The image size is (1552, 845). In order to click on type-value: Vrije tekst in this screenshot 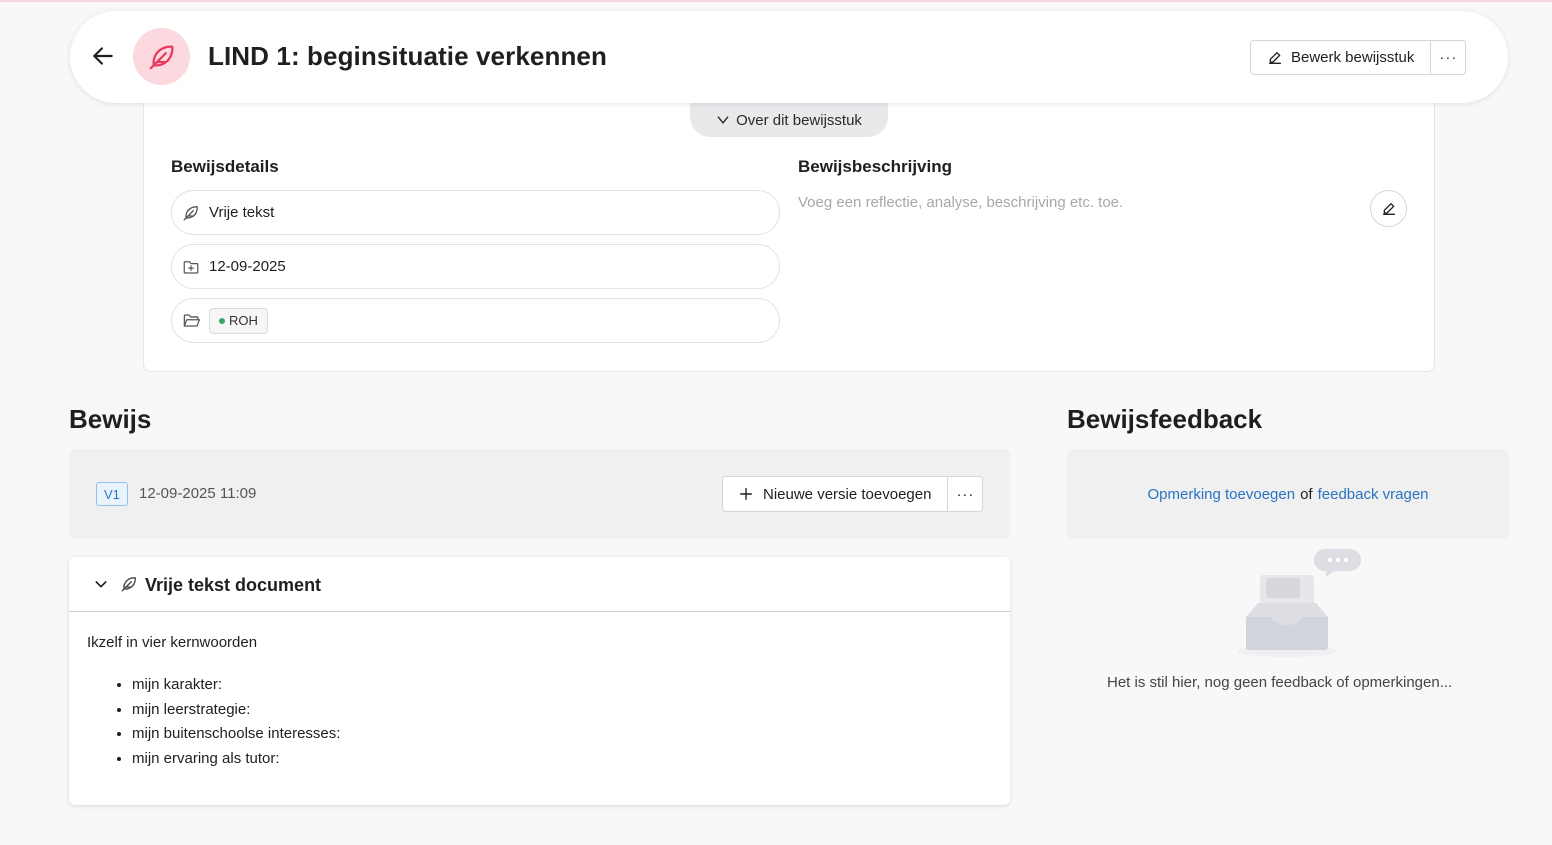, I will do `click(242, 212)`.